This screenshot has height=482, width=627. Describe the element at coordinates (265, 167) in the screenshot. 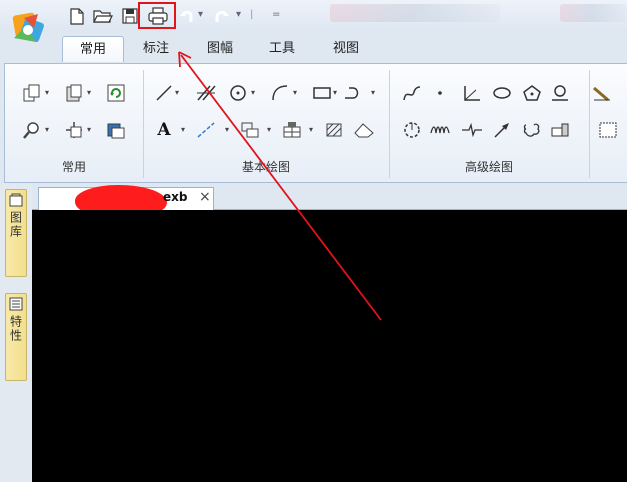

I see `group-label-basic-draw: 基本绘图` at that location.